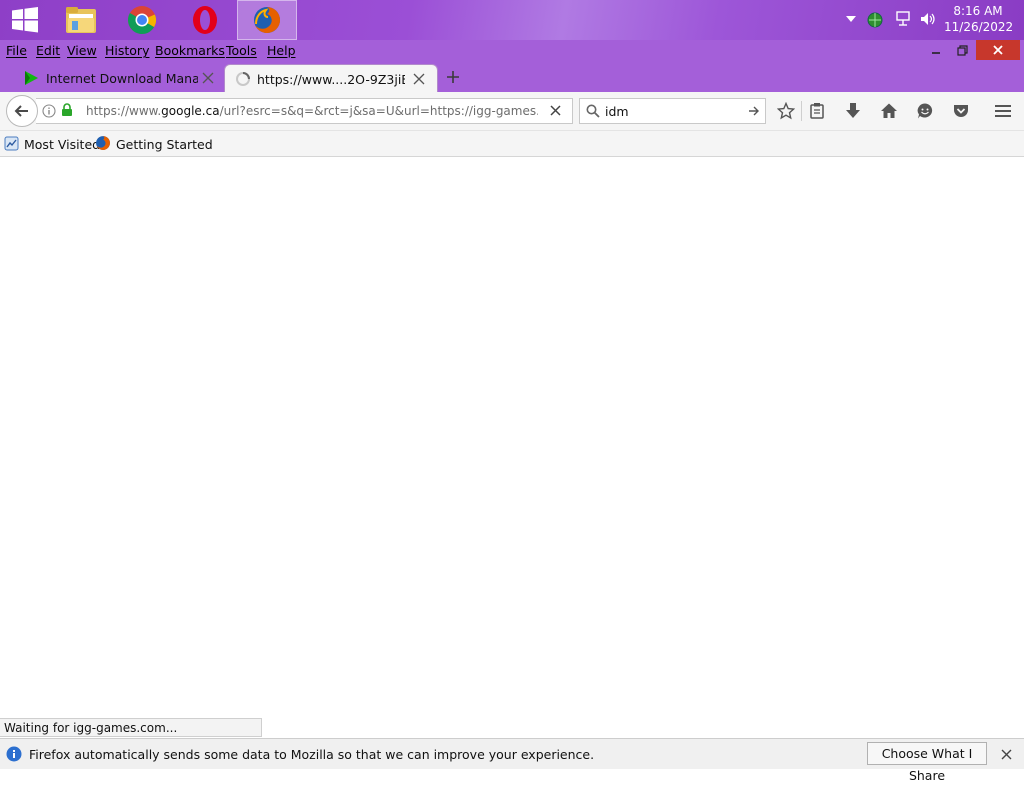  What do you see at coordinates (936, 53) in the screenshot?
I see `minimize-icon` at bounding box center [936, 53].